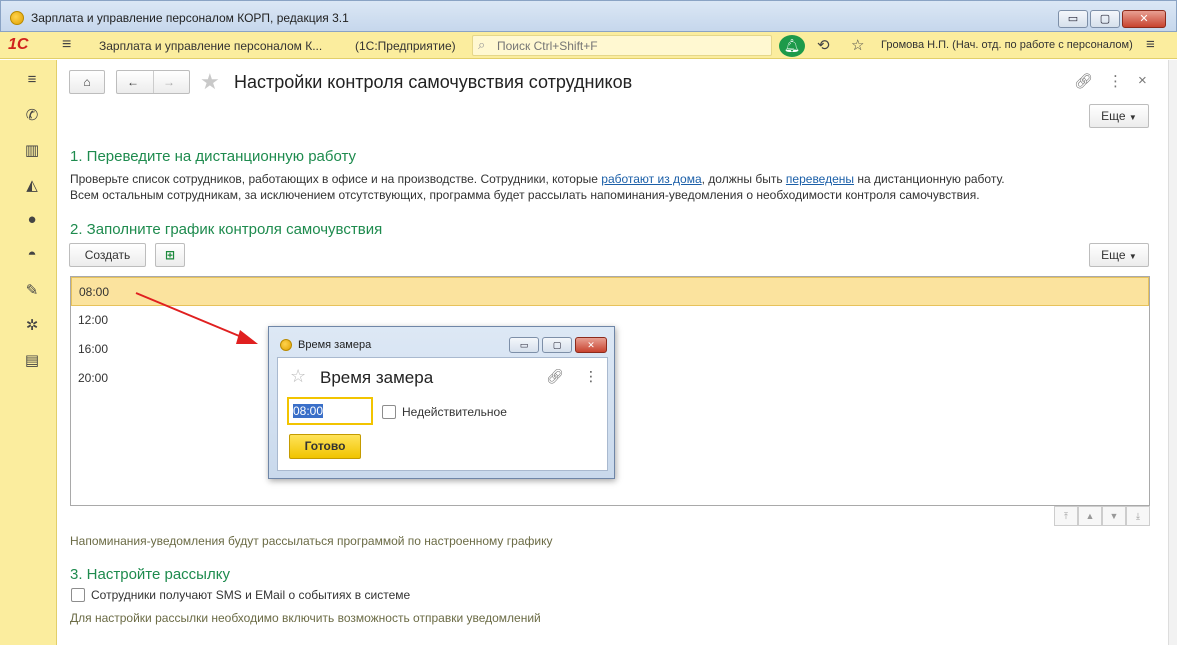 This screenshot has width=1177, height=645. What do you see at coordinates (557, 345) in the screenshot?
I see `dialog-maximize-button: ▢` at bounding box center [557, 345].